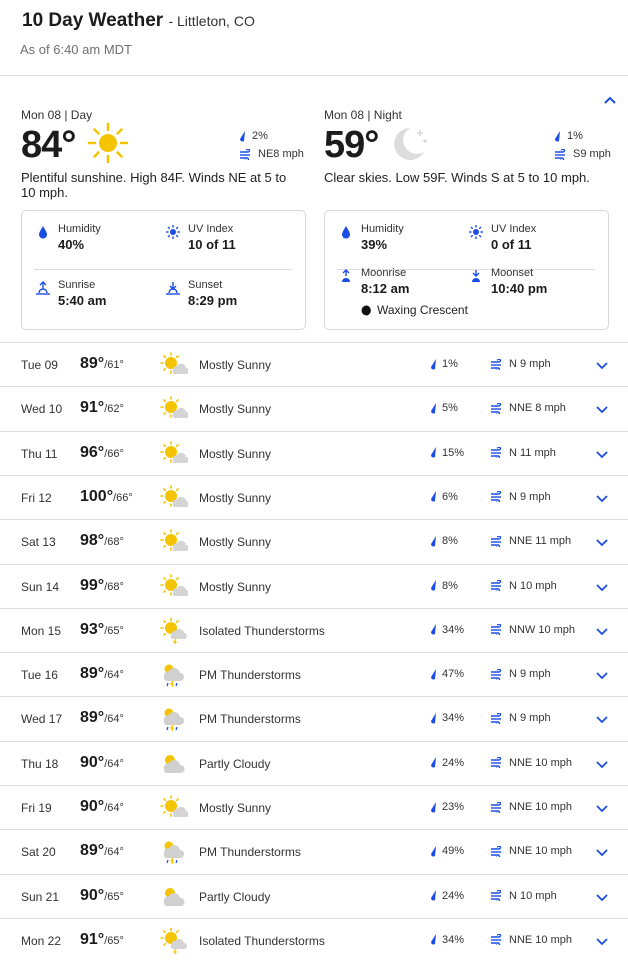  I want to click on forecast-day: Thu 11, so click(39, 453).